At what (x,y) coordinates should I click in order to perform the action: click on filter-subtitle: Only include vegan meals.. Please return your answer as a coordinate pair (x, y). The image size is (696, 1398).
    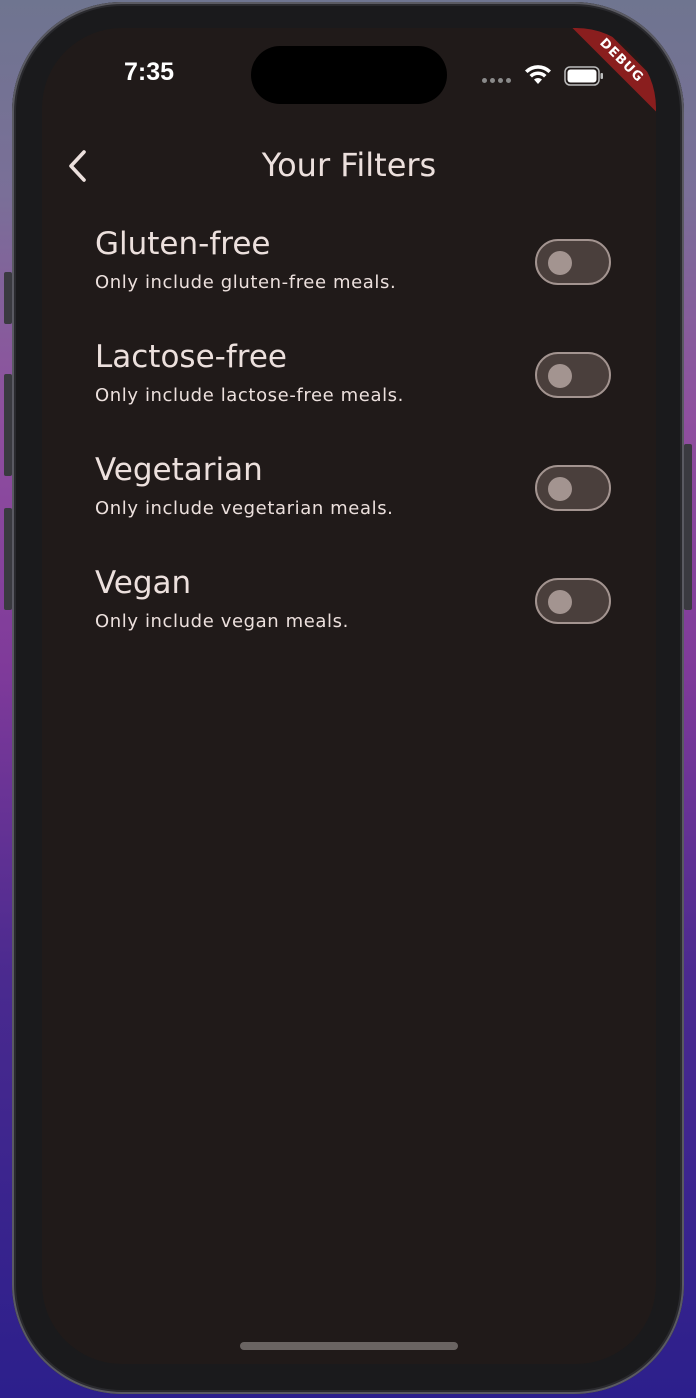
    Looking at the image, I should click on (222, 621).